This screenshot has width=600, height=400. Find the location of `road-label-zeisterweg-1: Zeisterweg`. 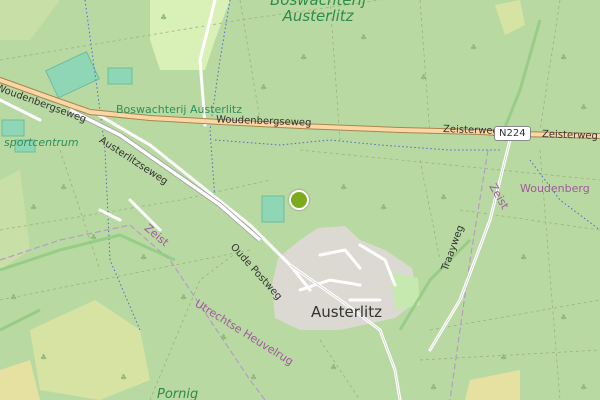

road-label-zeisterweg-1: Zeisterweg is located at coordinates (471, 130).